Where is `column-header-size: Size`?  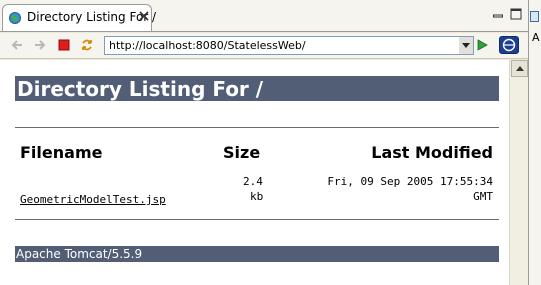
column-header-size: Size is located at coordinates (242, 152).